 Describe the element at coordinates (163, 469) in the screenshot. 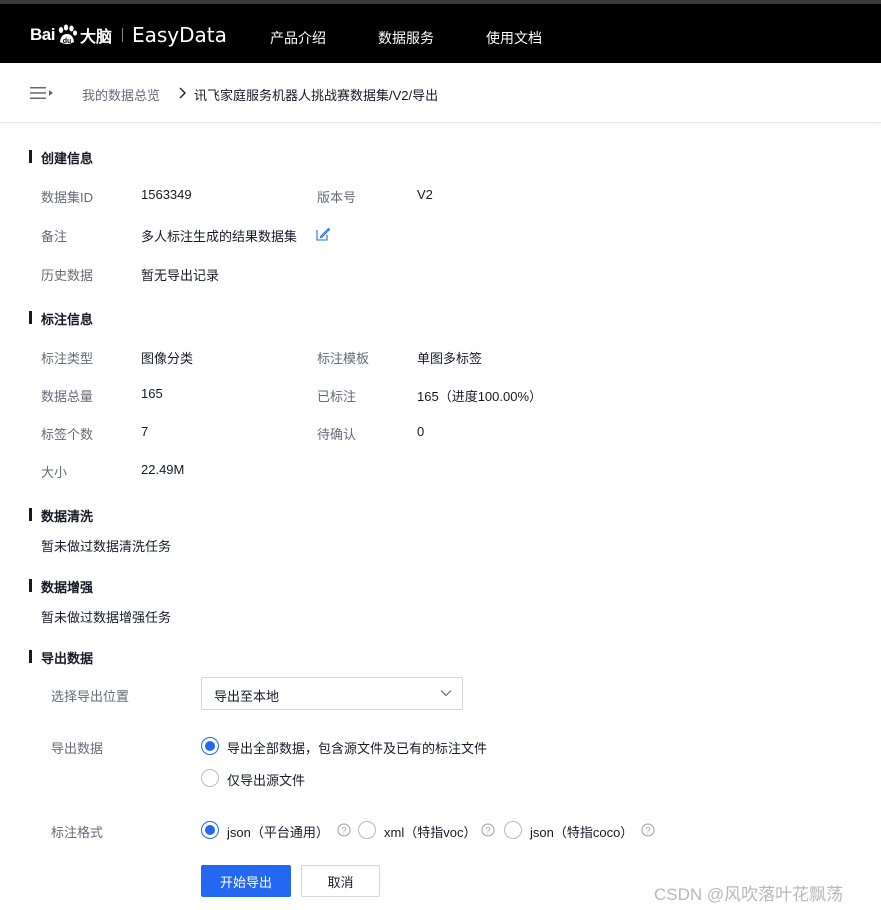

I see `size-value: 22.49M` at that location.